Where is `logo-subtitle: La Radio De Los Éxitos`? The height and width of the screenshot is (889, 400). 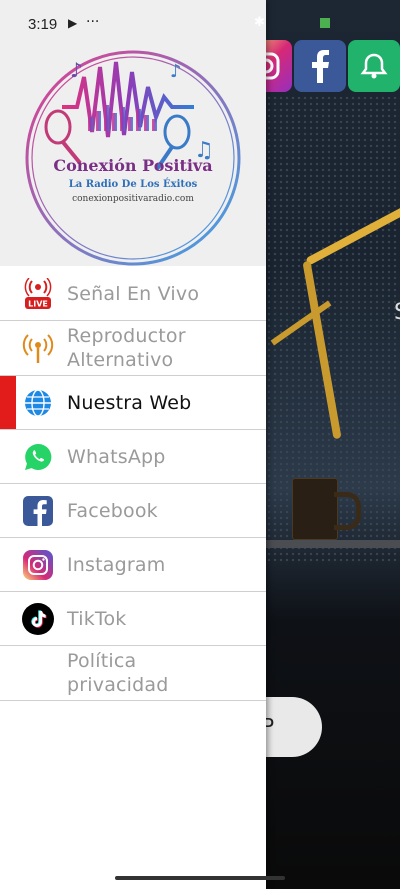
logo-subtitle: La Radio De Los Éxitos is located at coordinates (133, 184).